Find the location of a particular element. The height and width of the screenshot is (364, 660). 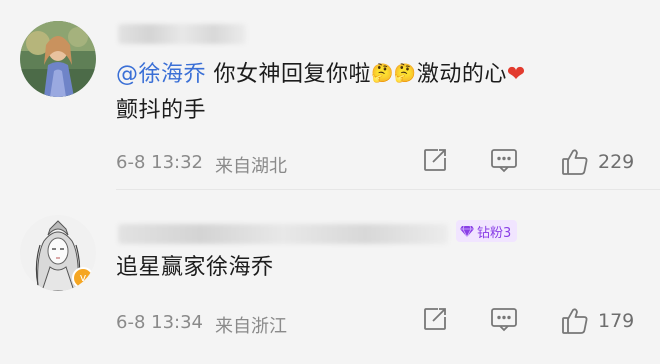

red-heart-emoji: ❤ is located at coordinates (516, 74).